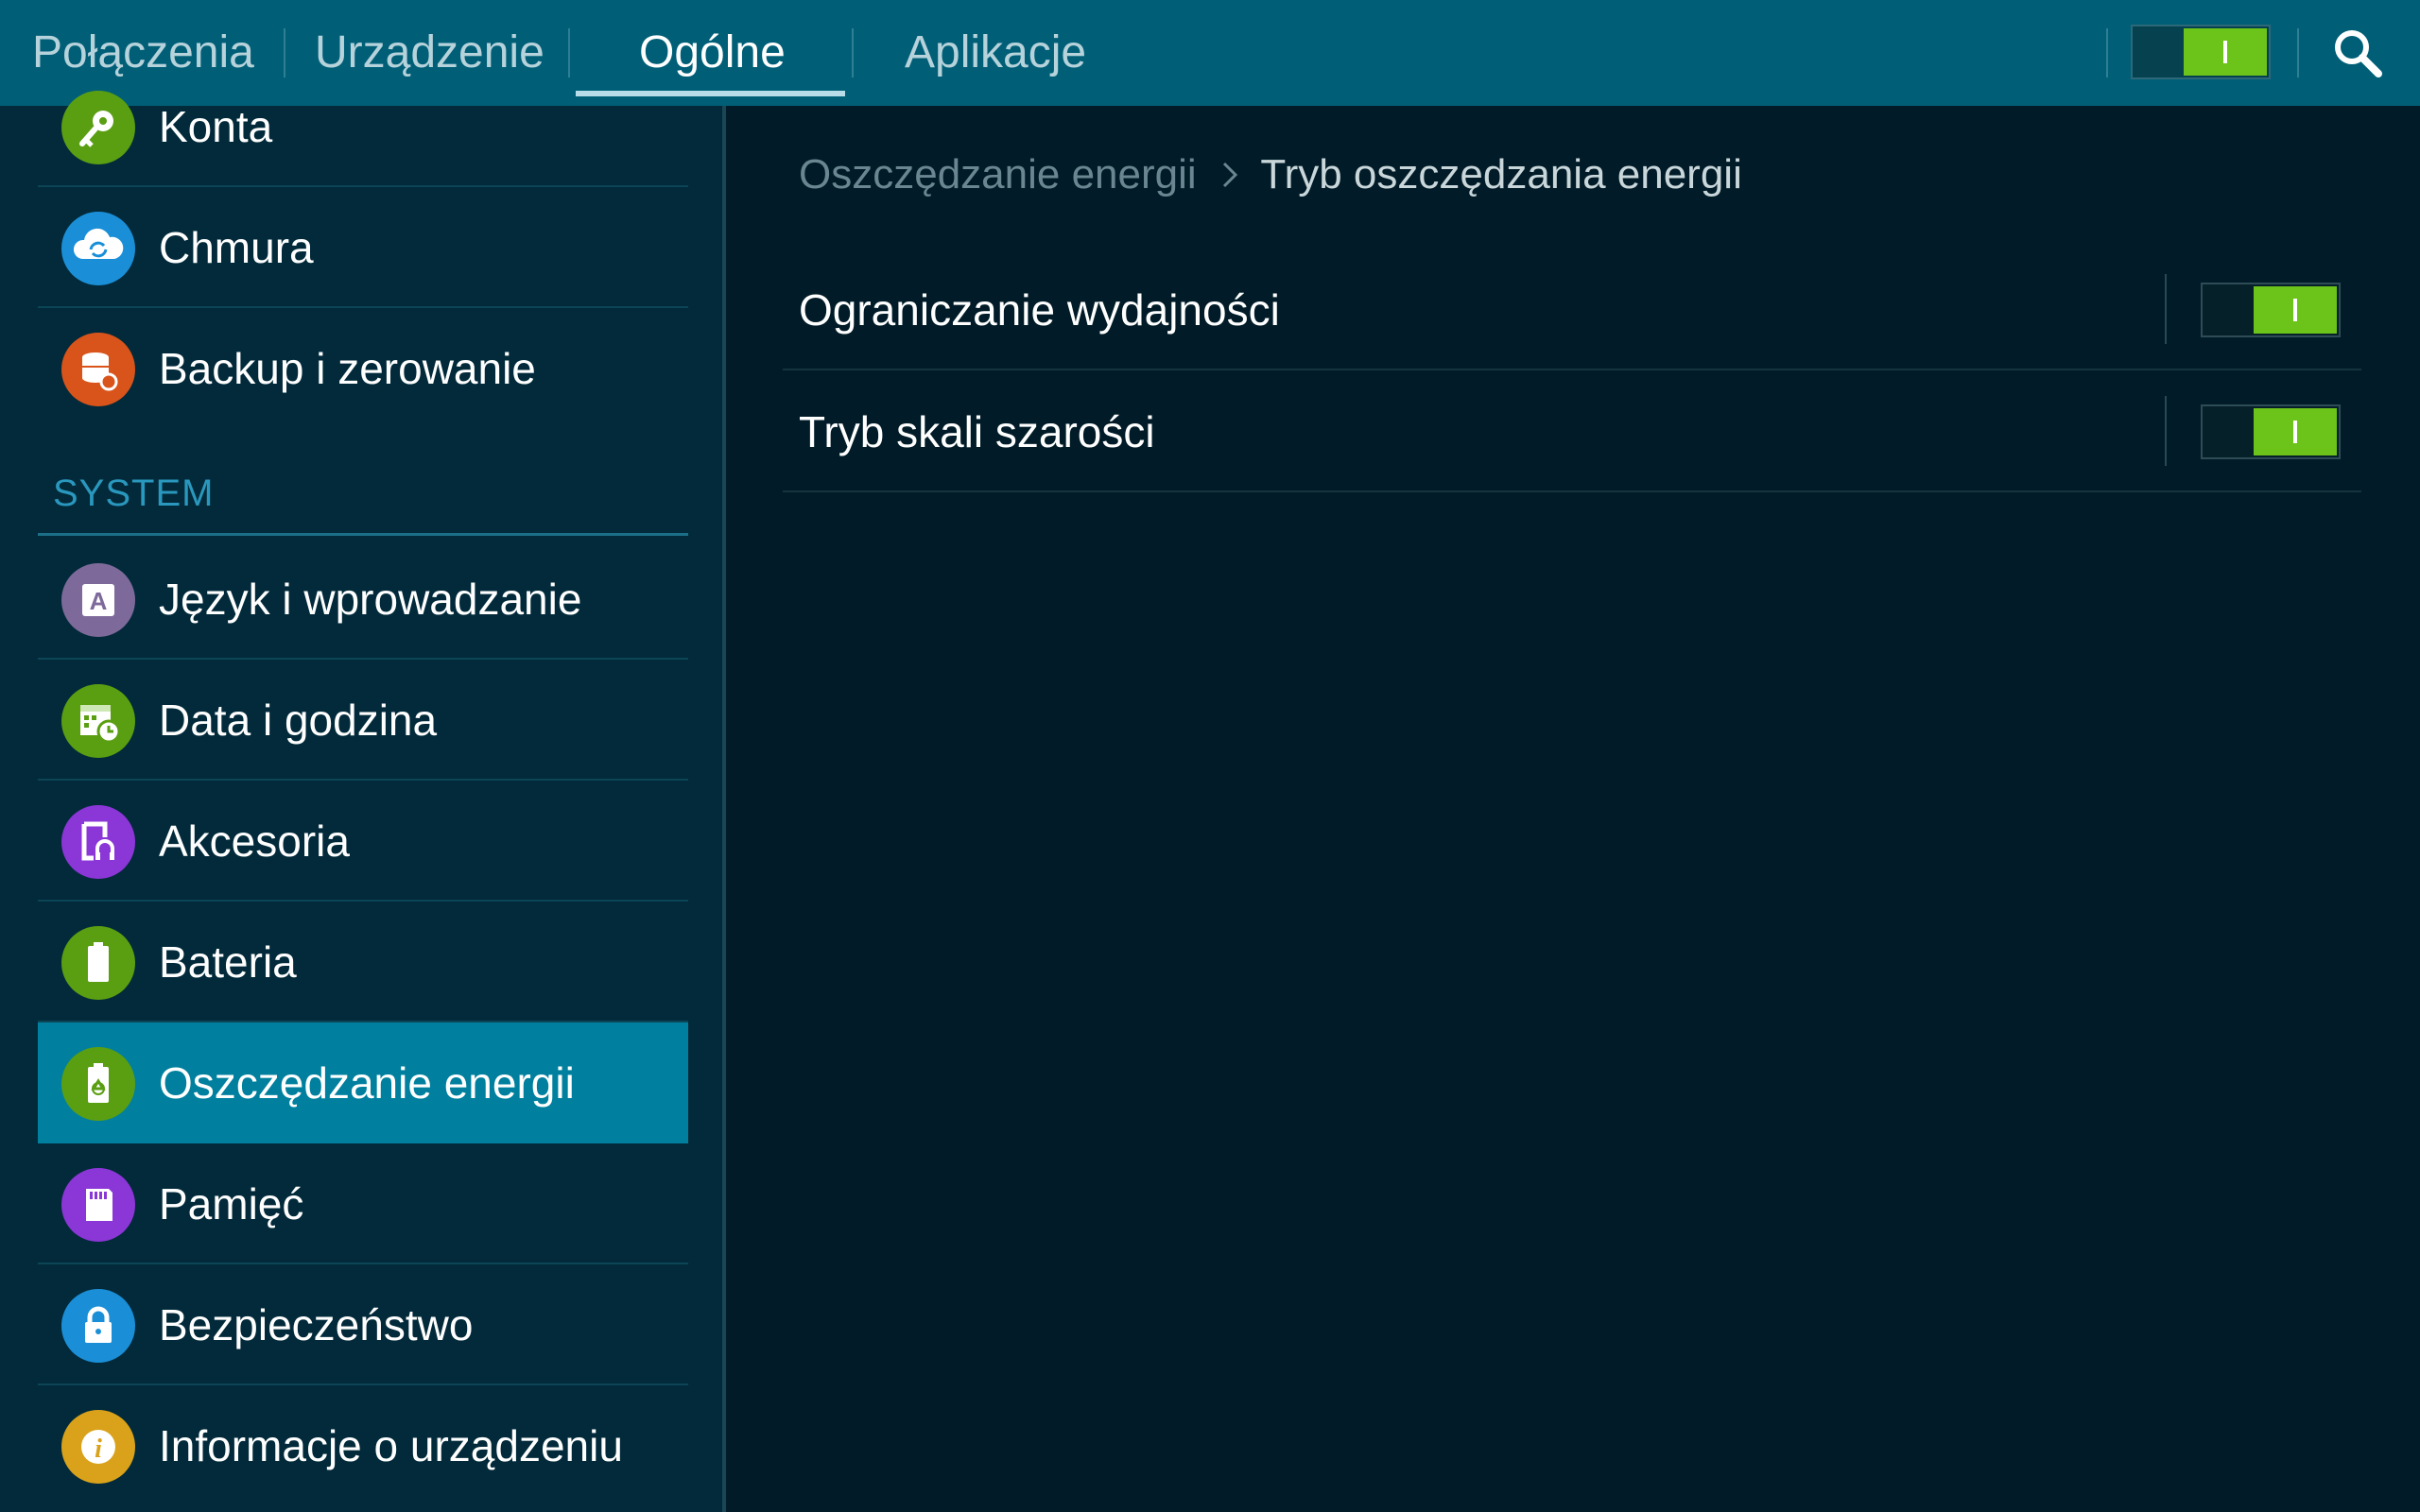 This screenshot has width=2420, height=1512. What do you see at coordinates (363, 962) in the screenshot?
I see `sidebar-item-bateria: Bateria` at bounding box center [363, 962].